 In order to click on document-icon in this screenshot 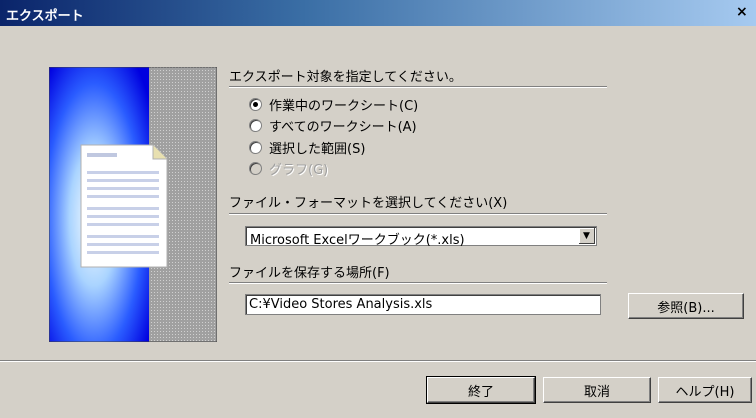, I will do `click(124, 206)`.